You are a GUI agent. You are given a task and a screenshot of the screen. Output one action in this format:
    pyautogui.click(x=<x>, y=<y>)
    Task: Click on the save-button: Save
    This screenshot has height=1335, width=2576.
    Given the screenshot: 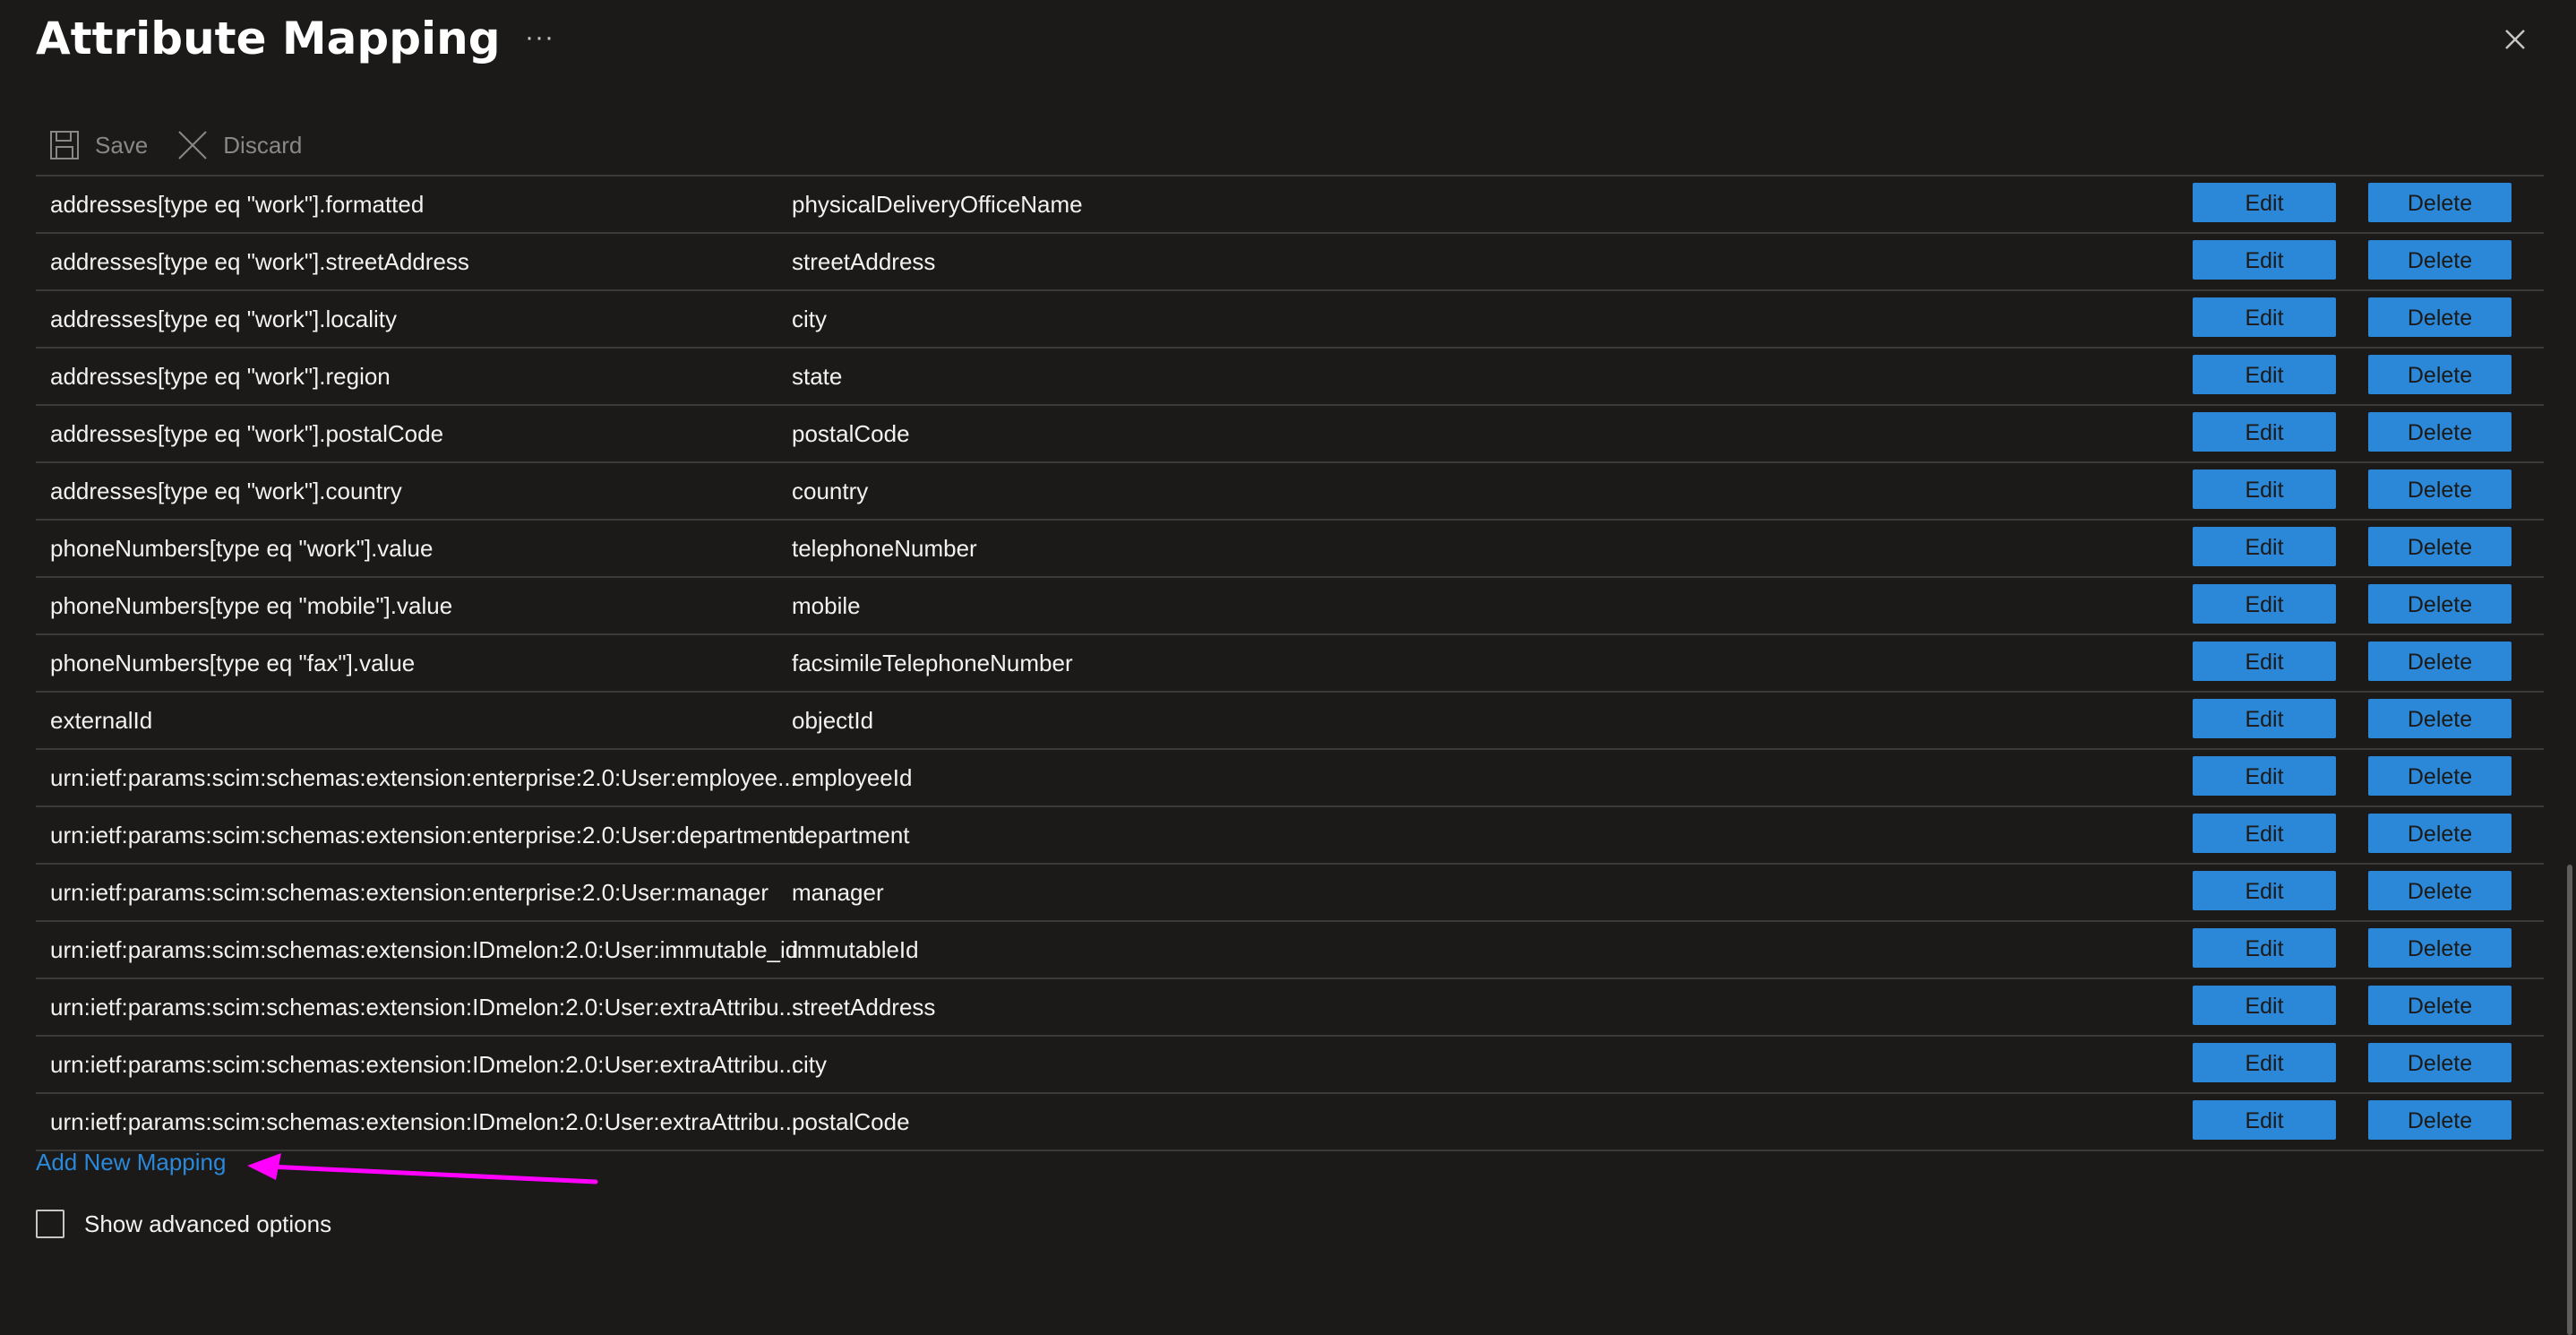 What is the action you would take?
    pyautogui.click(x=98, y=145)
    